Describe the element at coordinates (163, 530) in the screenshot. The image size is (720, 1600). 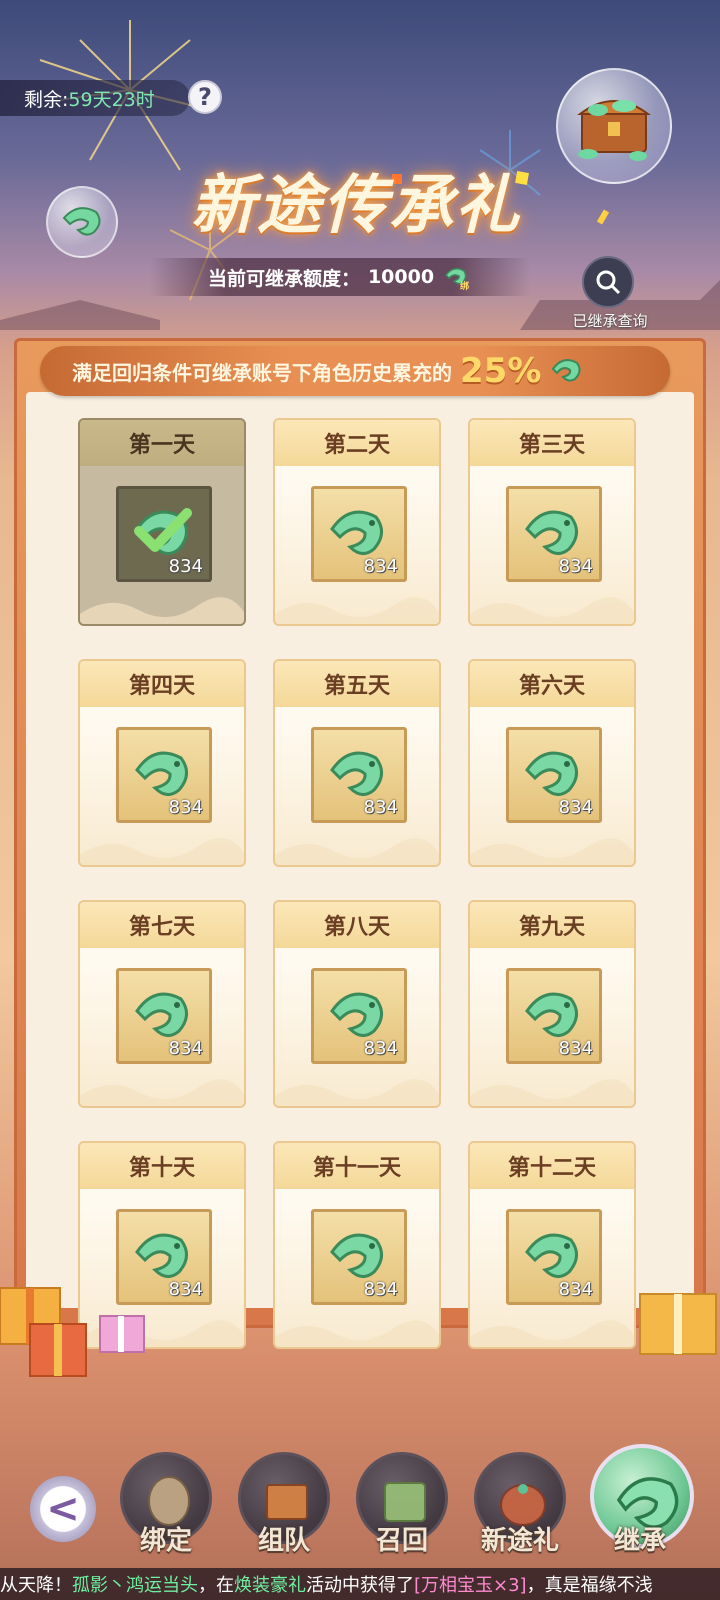
I see `claimed-check-icon` at that location.